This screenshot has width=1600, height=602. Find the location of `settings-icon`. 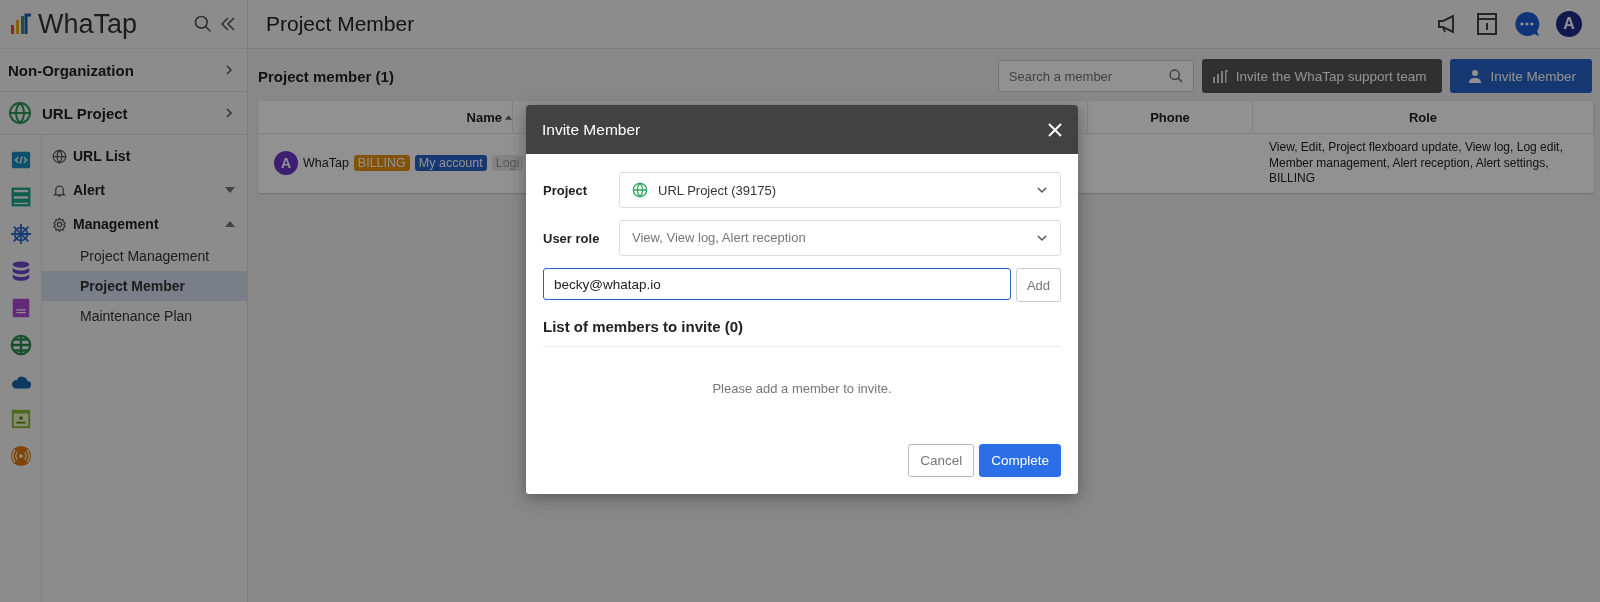

settings-icon is located at coordinates (59, 224).